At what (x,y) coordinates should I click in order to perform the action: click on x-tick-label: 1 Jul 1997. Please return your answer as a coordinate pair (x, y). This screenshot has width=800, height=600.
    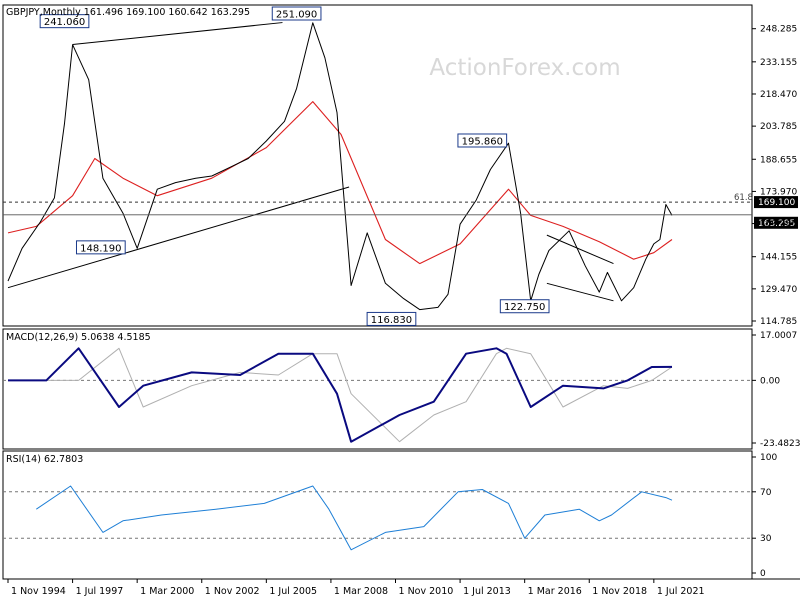
    Looking at the image, I should click on (100, 591).